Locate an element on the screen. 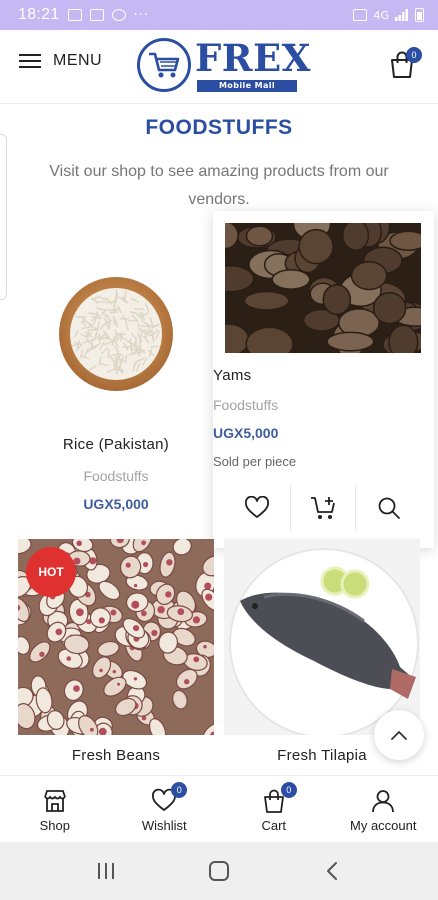 The width and height of the screenshot is (438, 900). nav-label: Cart is located at coordinates (274, 825).